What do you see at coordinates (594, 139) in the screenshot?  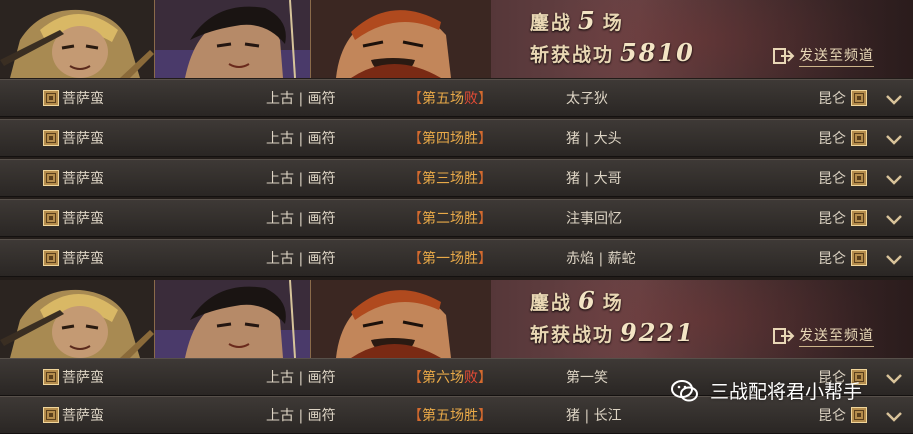 I see `opponent-name: 猪 | 大头` at bounding box center [594, 139].